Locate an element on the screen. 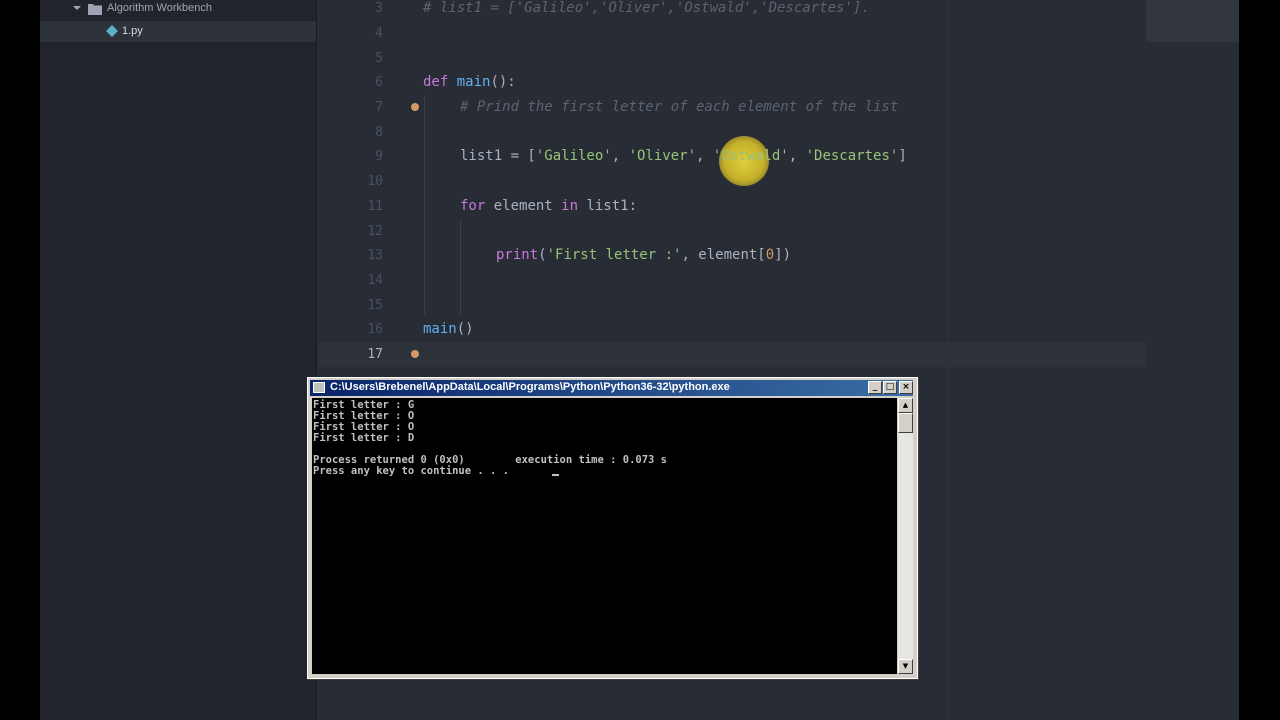  code-line-16: main() is located at coordinates (448, 329).